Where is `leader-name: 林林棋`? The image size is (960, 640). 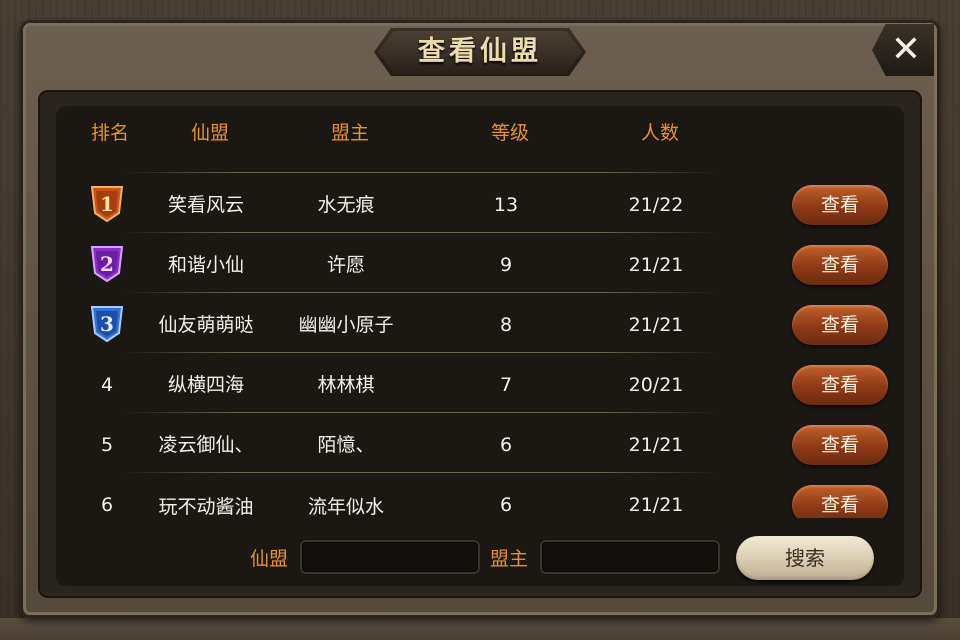
leader-name: 林林棋 is located at coordinates (346, 385).